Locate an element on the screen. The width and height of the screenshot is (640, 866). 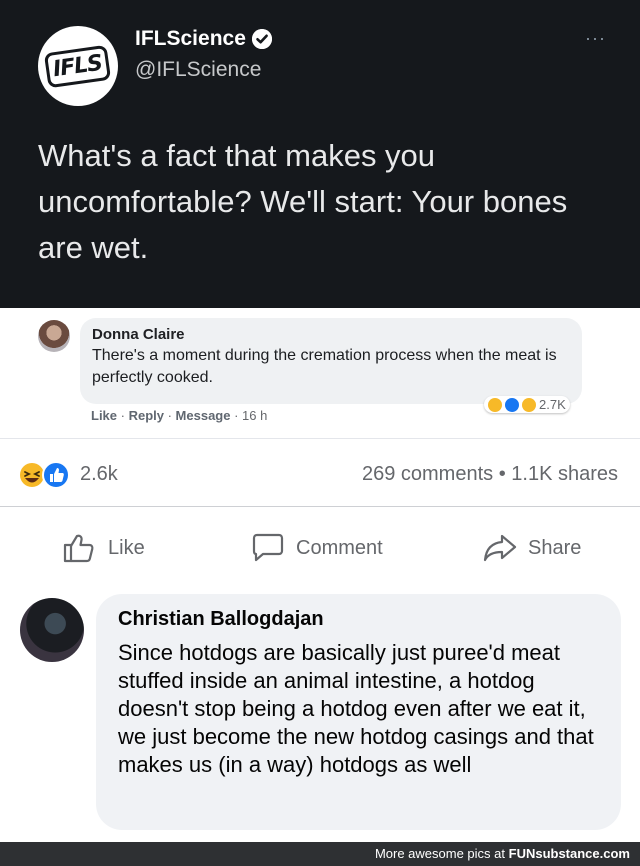
inner-comment-time: 16 h is located at coordinates (255, 415).